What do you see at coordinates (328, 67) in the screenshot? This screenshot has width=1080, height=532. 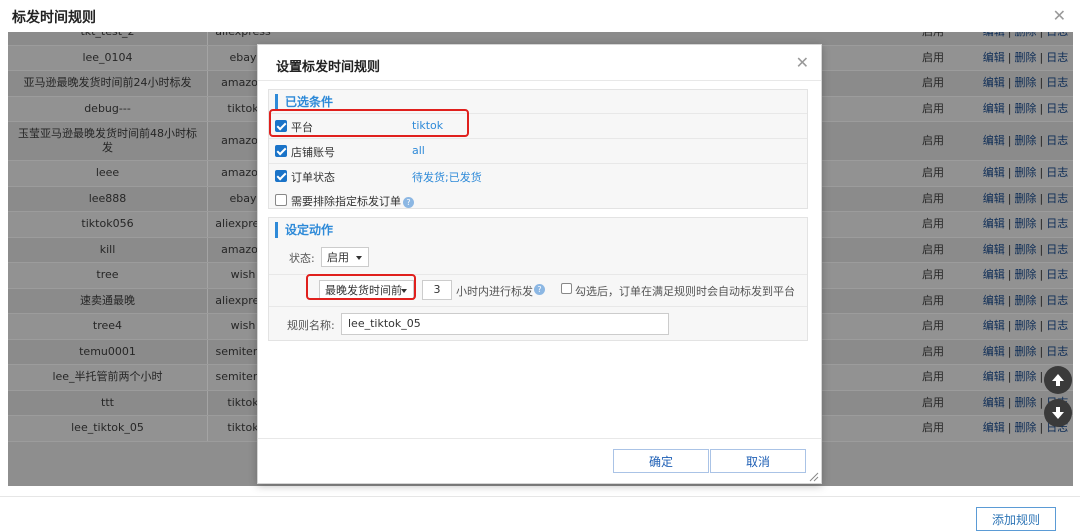 I see `dialog-title: 设置标发时间规则` at bounding box center [328, 67].